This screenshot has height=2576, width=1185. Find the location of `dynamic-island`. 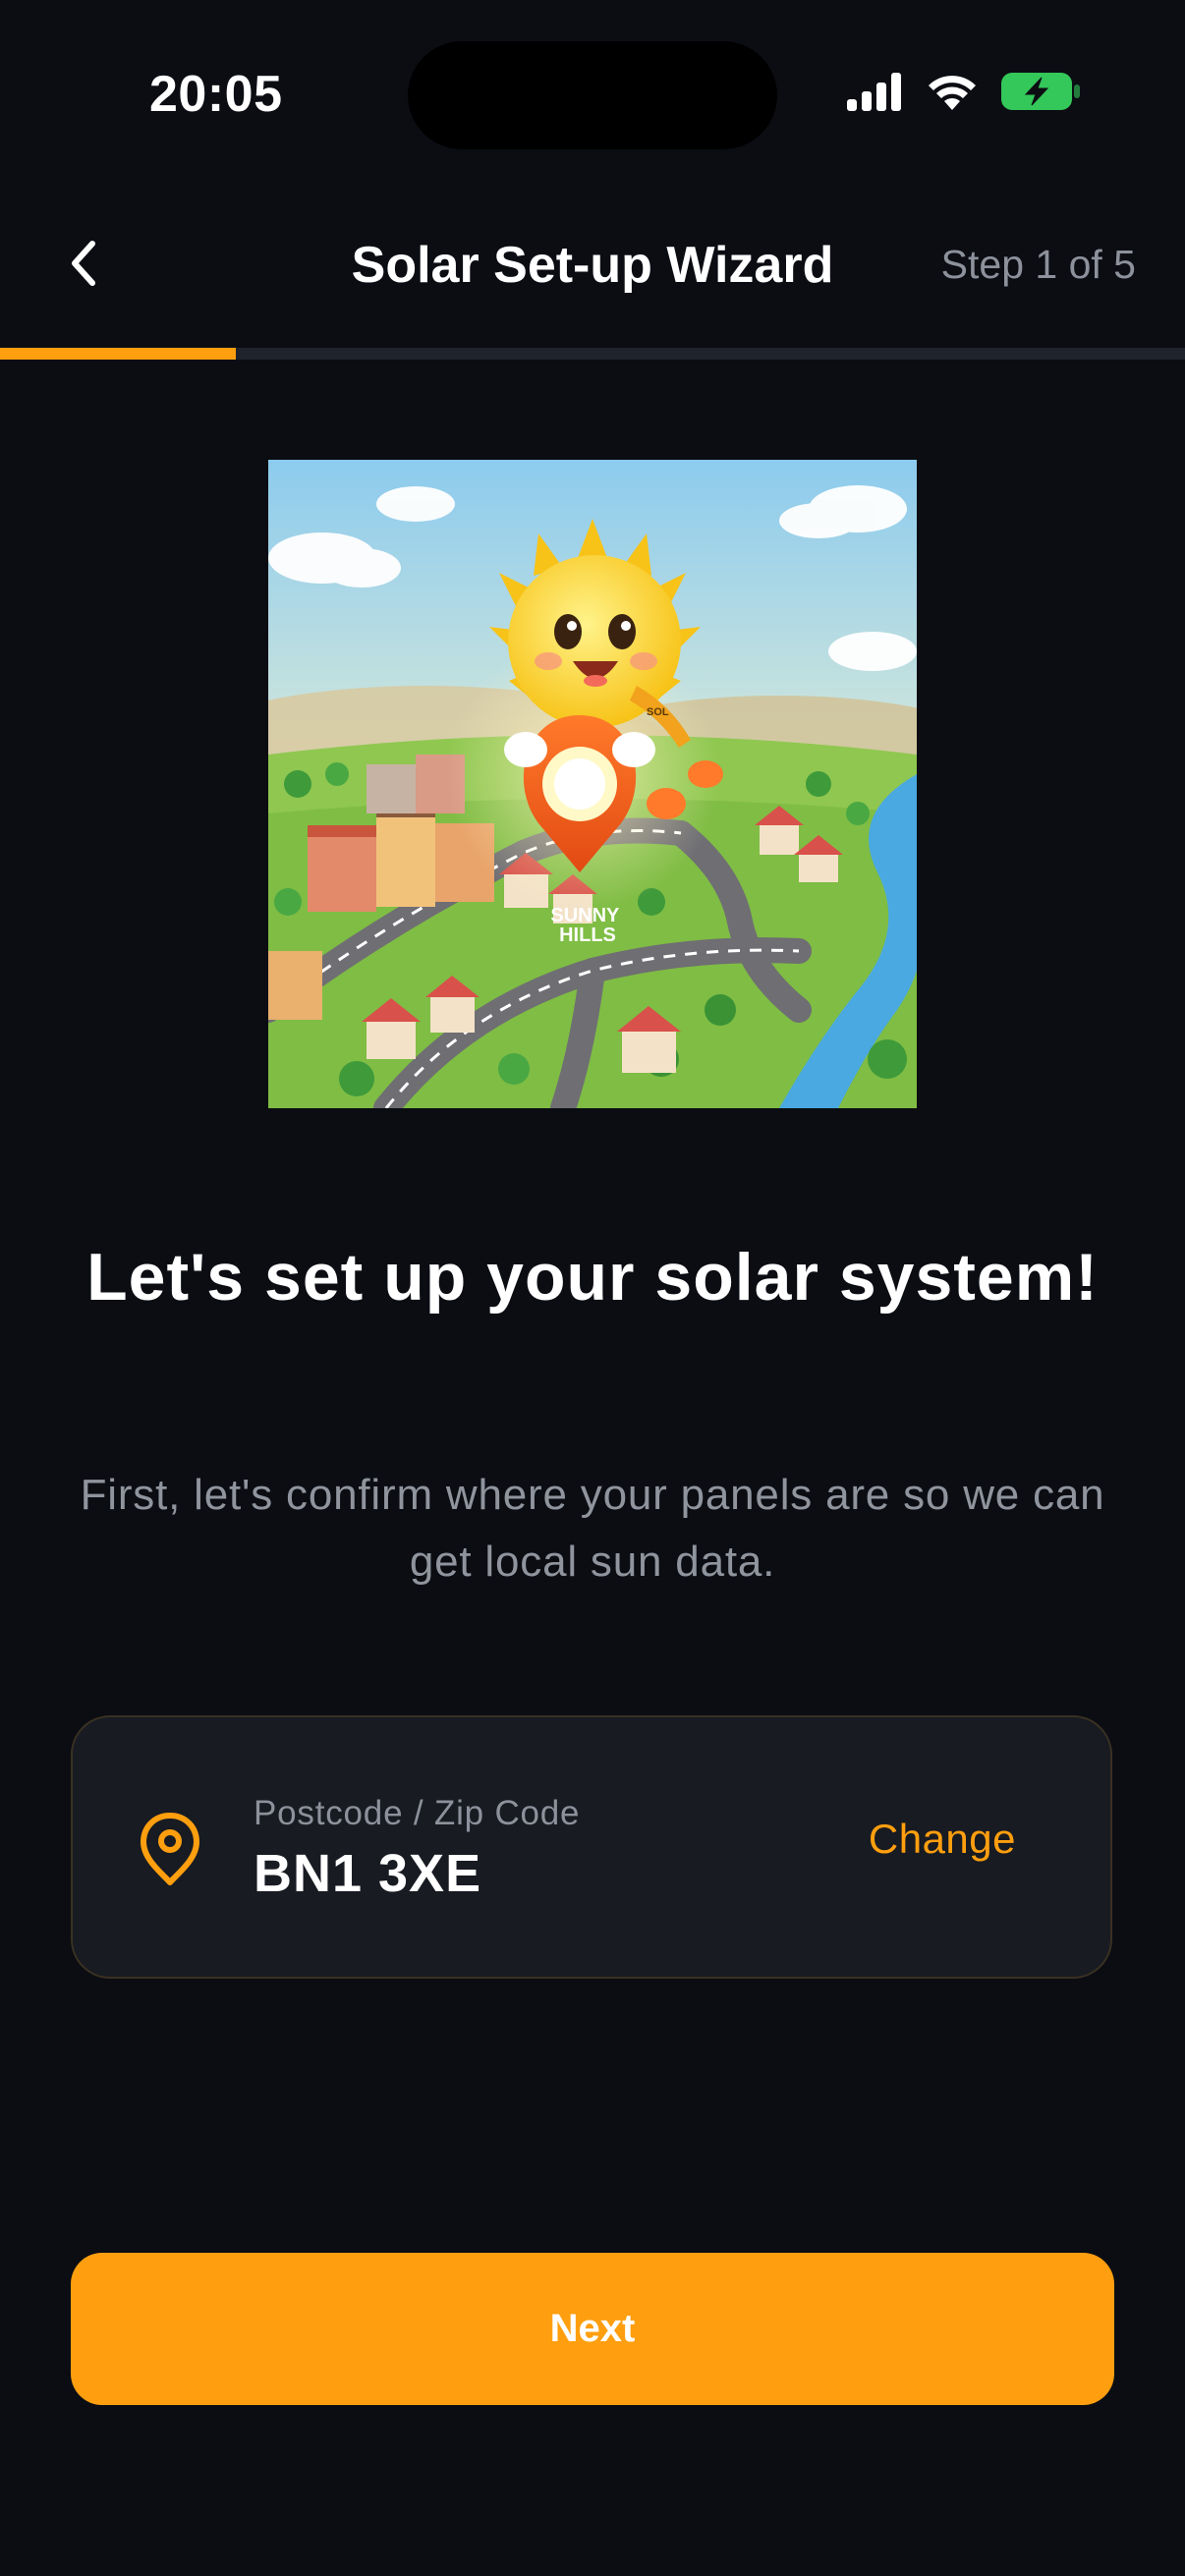

dynamic-island is located at coordinates (592, 95).